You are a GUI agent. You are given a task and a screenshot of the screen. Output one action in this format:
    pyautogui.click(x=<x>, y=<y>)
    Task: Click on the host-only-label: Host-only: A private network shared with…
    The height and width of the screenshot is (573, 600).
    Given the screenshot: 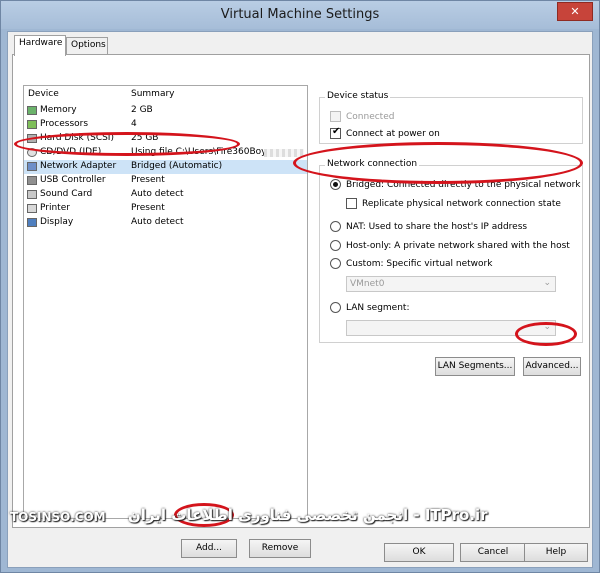 What is the action you would take?
    pyautogui.click(x=458, y=246)
    